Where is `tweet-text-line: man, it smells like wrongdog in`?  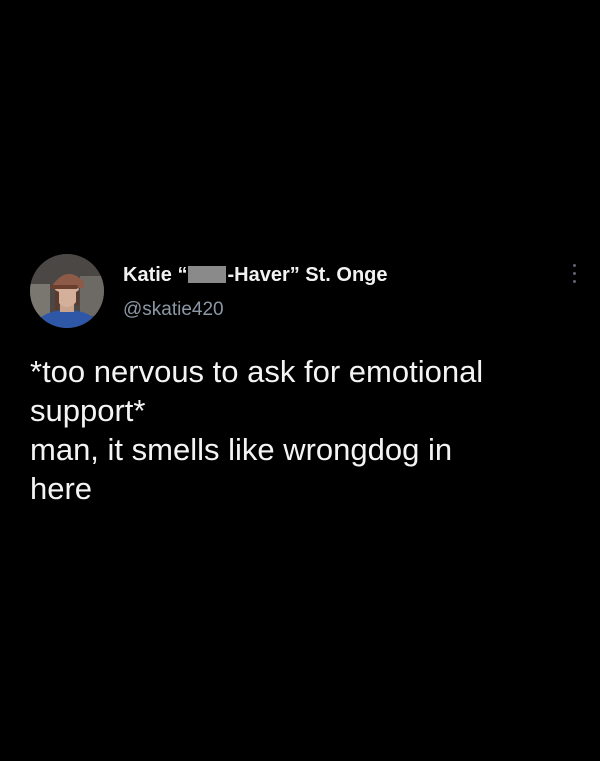 tweet-text-line: man, it smells like wrongdog in is located at coordinates (241, 449).